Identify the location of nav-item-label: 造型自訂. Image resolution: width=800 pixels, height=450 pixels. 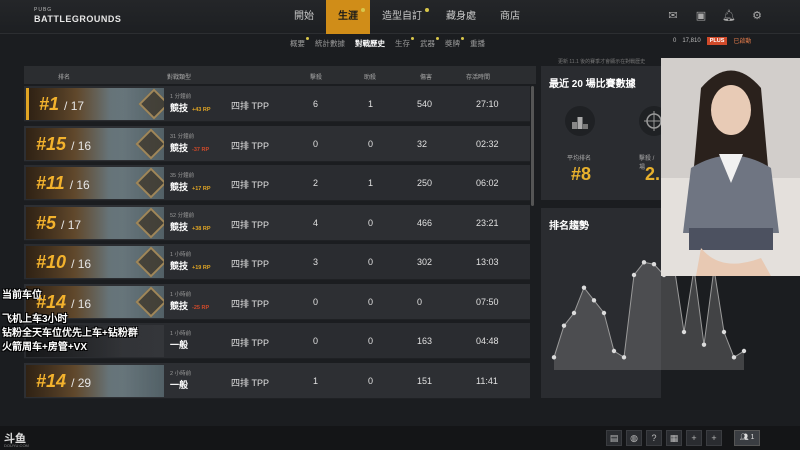
(402, 16).